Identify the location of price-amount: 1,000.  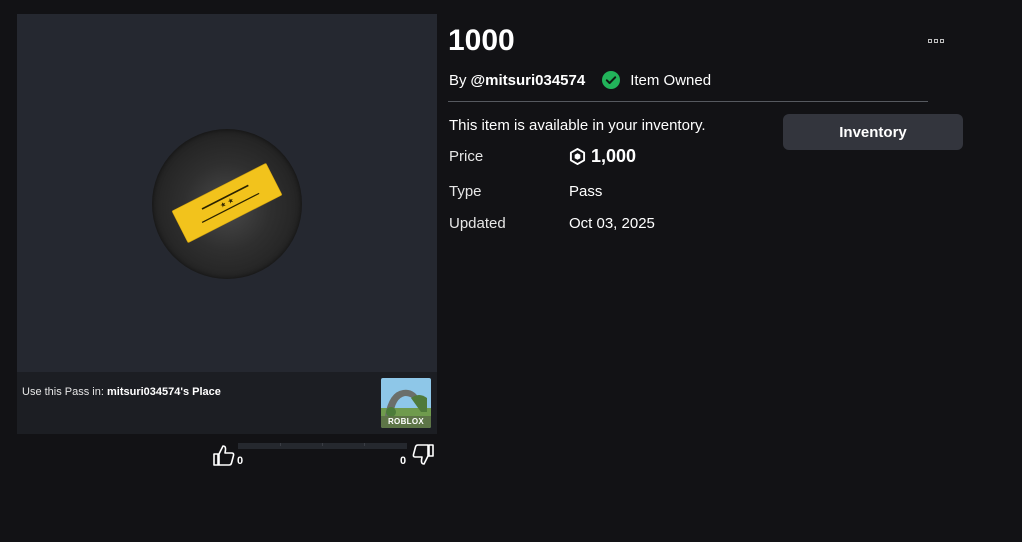
(614, 155).